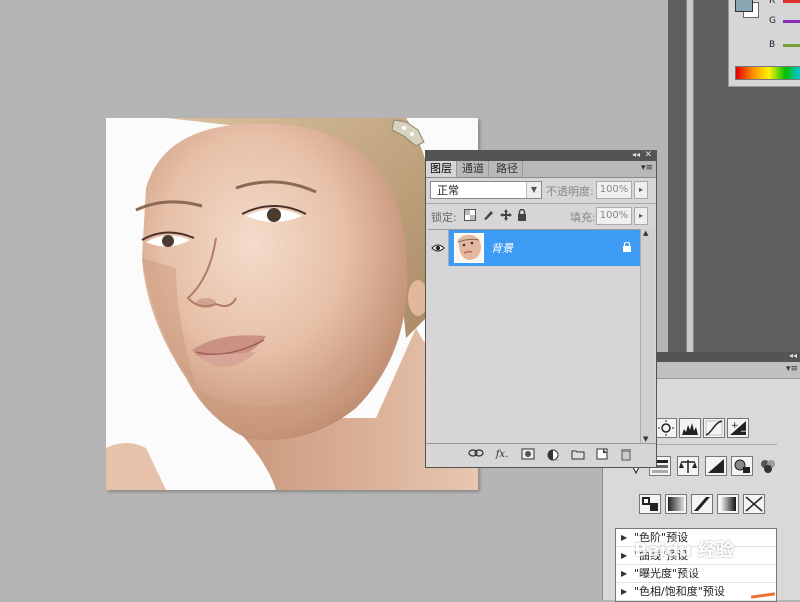 The image size is (800, 602). Describe the element at coordinates (614, 216) in the screenshot. I see `fill-input: 100%` at that location.